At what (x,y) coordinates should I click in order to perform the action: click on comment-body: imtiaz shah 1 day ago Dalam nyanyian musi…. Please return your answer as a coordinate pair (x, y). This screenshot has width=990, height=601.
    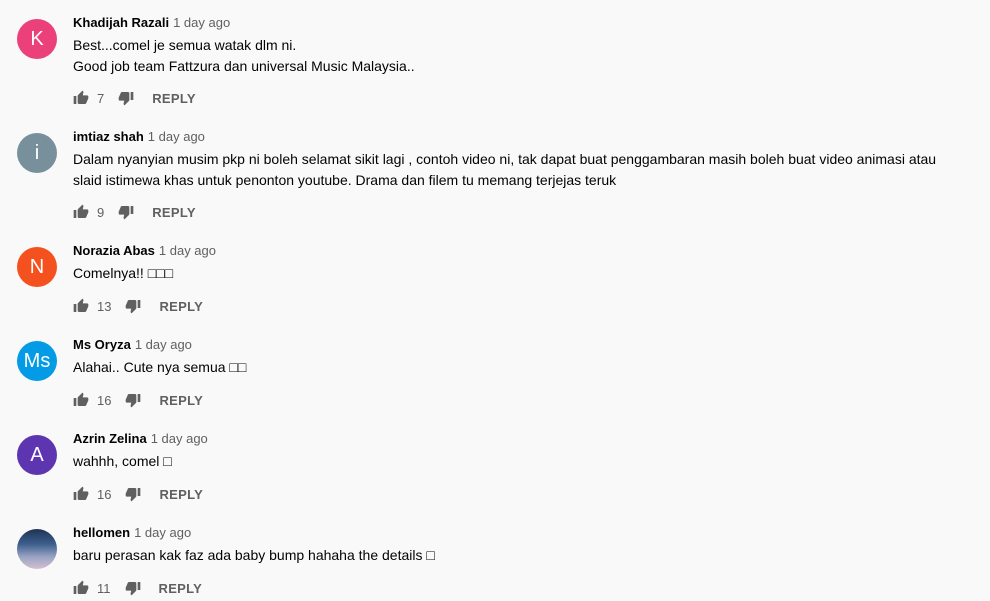
    Looking at the image, I should click on (513, 159).